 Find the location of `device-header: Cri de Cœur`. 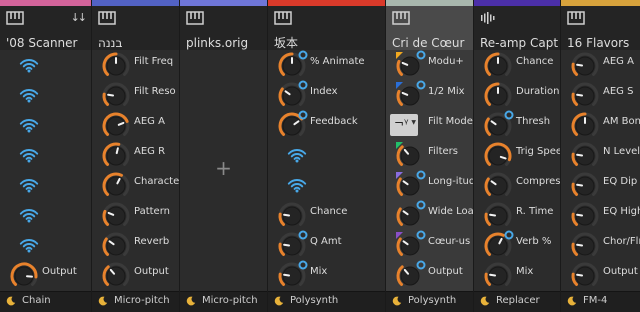

device-header: Cri de Cœur is located at coordinates (429, 28).